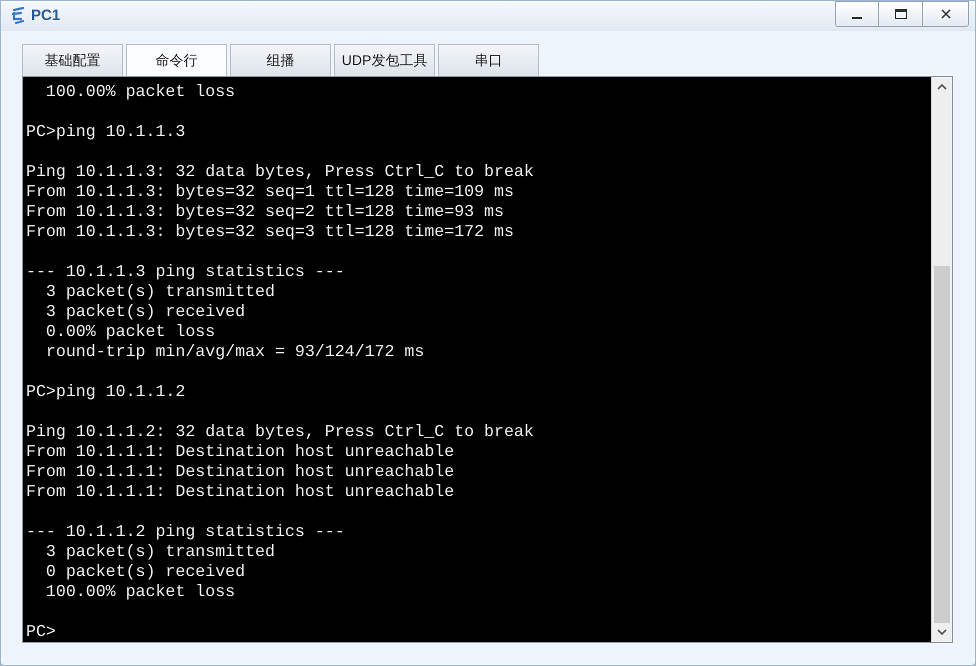 This screenshot has width=976, height=666. I want to click on terminal-line: 3 packet(s) received, so click(145, 312).